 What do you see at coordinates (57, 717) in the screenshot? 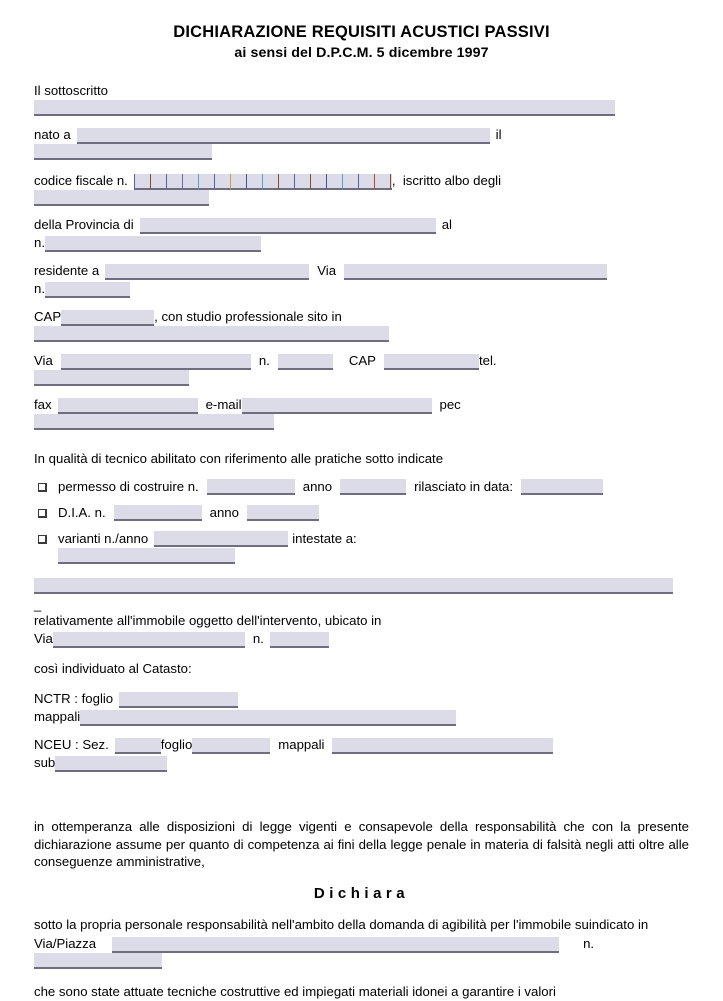
I see `label-nctr-mappali: mappali` at bounding box center [57, 717].